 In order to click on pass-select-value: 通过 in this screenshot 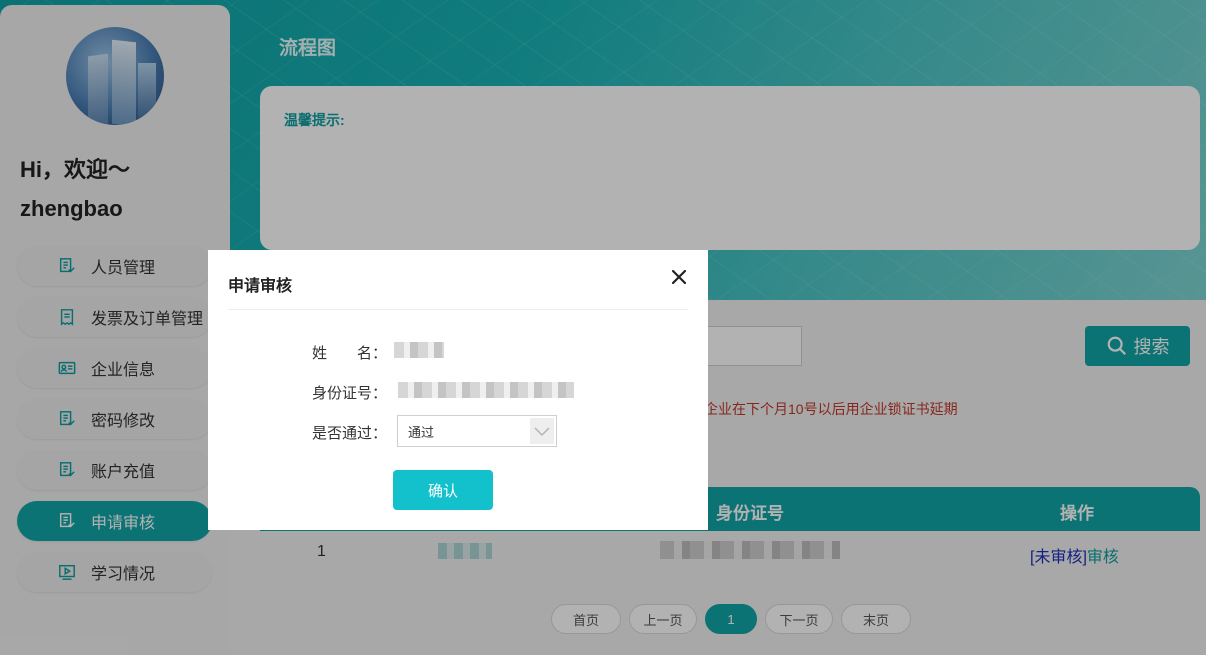, I will do `click(421, 432)`.